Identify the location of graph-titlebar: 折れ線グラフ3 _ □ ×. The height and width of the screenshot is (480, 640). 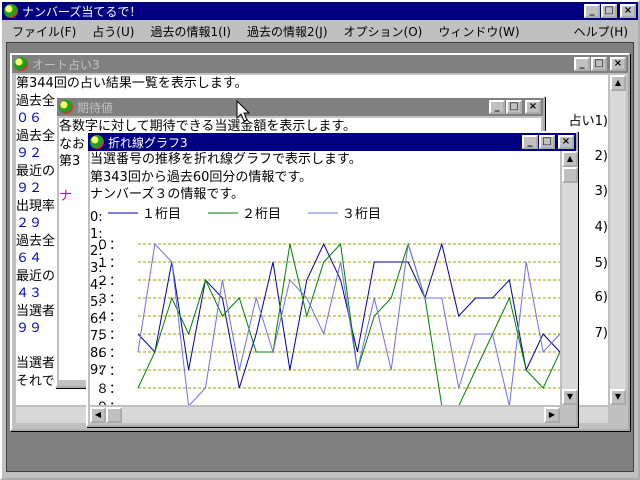
(332, 142).